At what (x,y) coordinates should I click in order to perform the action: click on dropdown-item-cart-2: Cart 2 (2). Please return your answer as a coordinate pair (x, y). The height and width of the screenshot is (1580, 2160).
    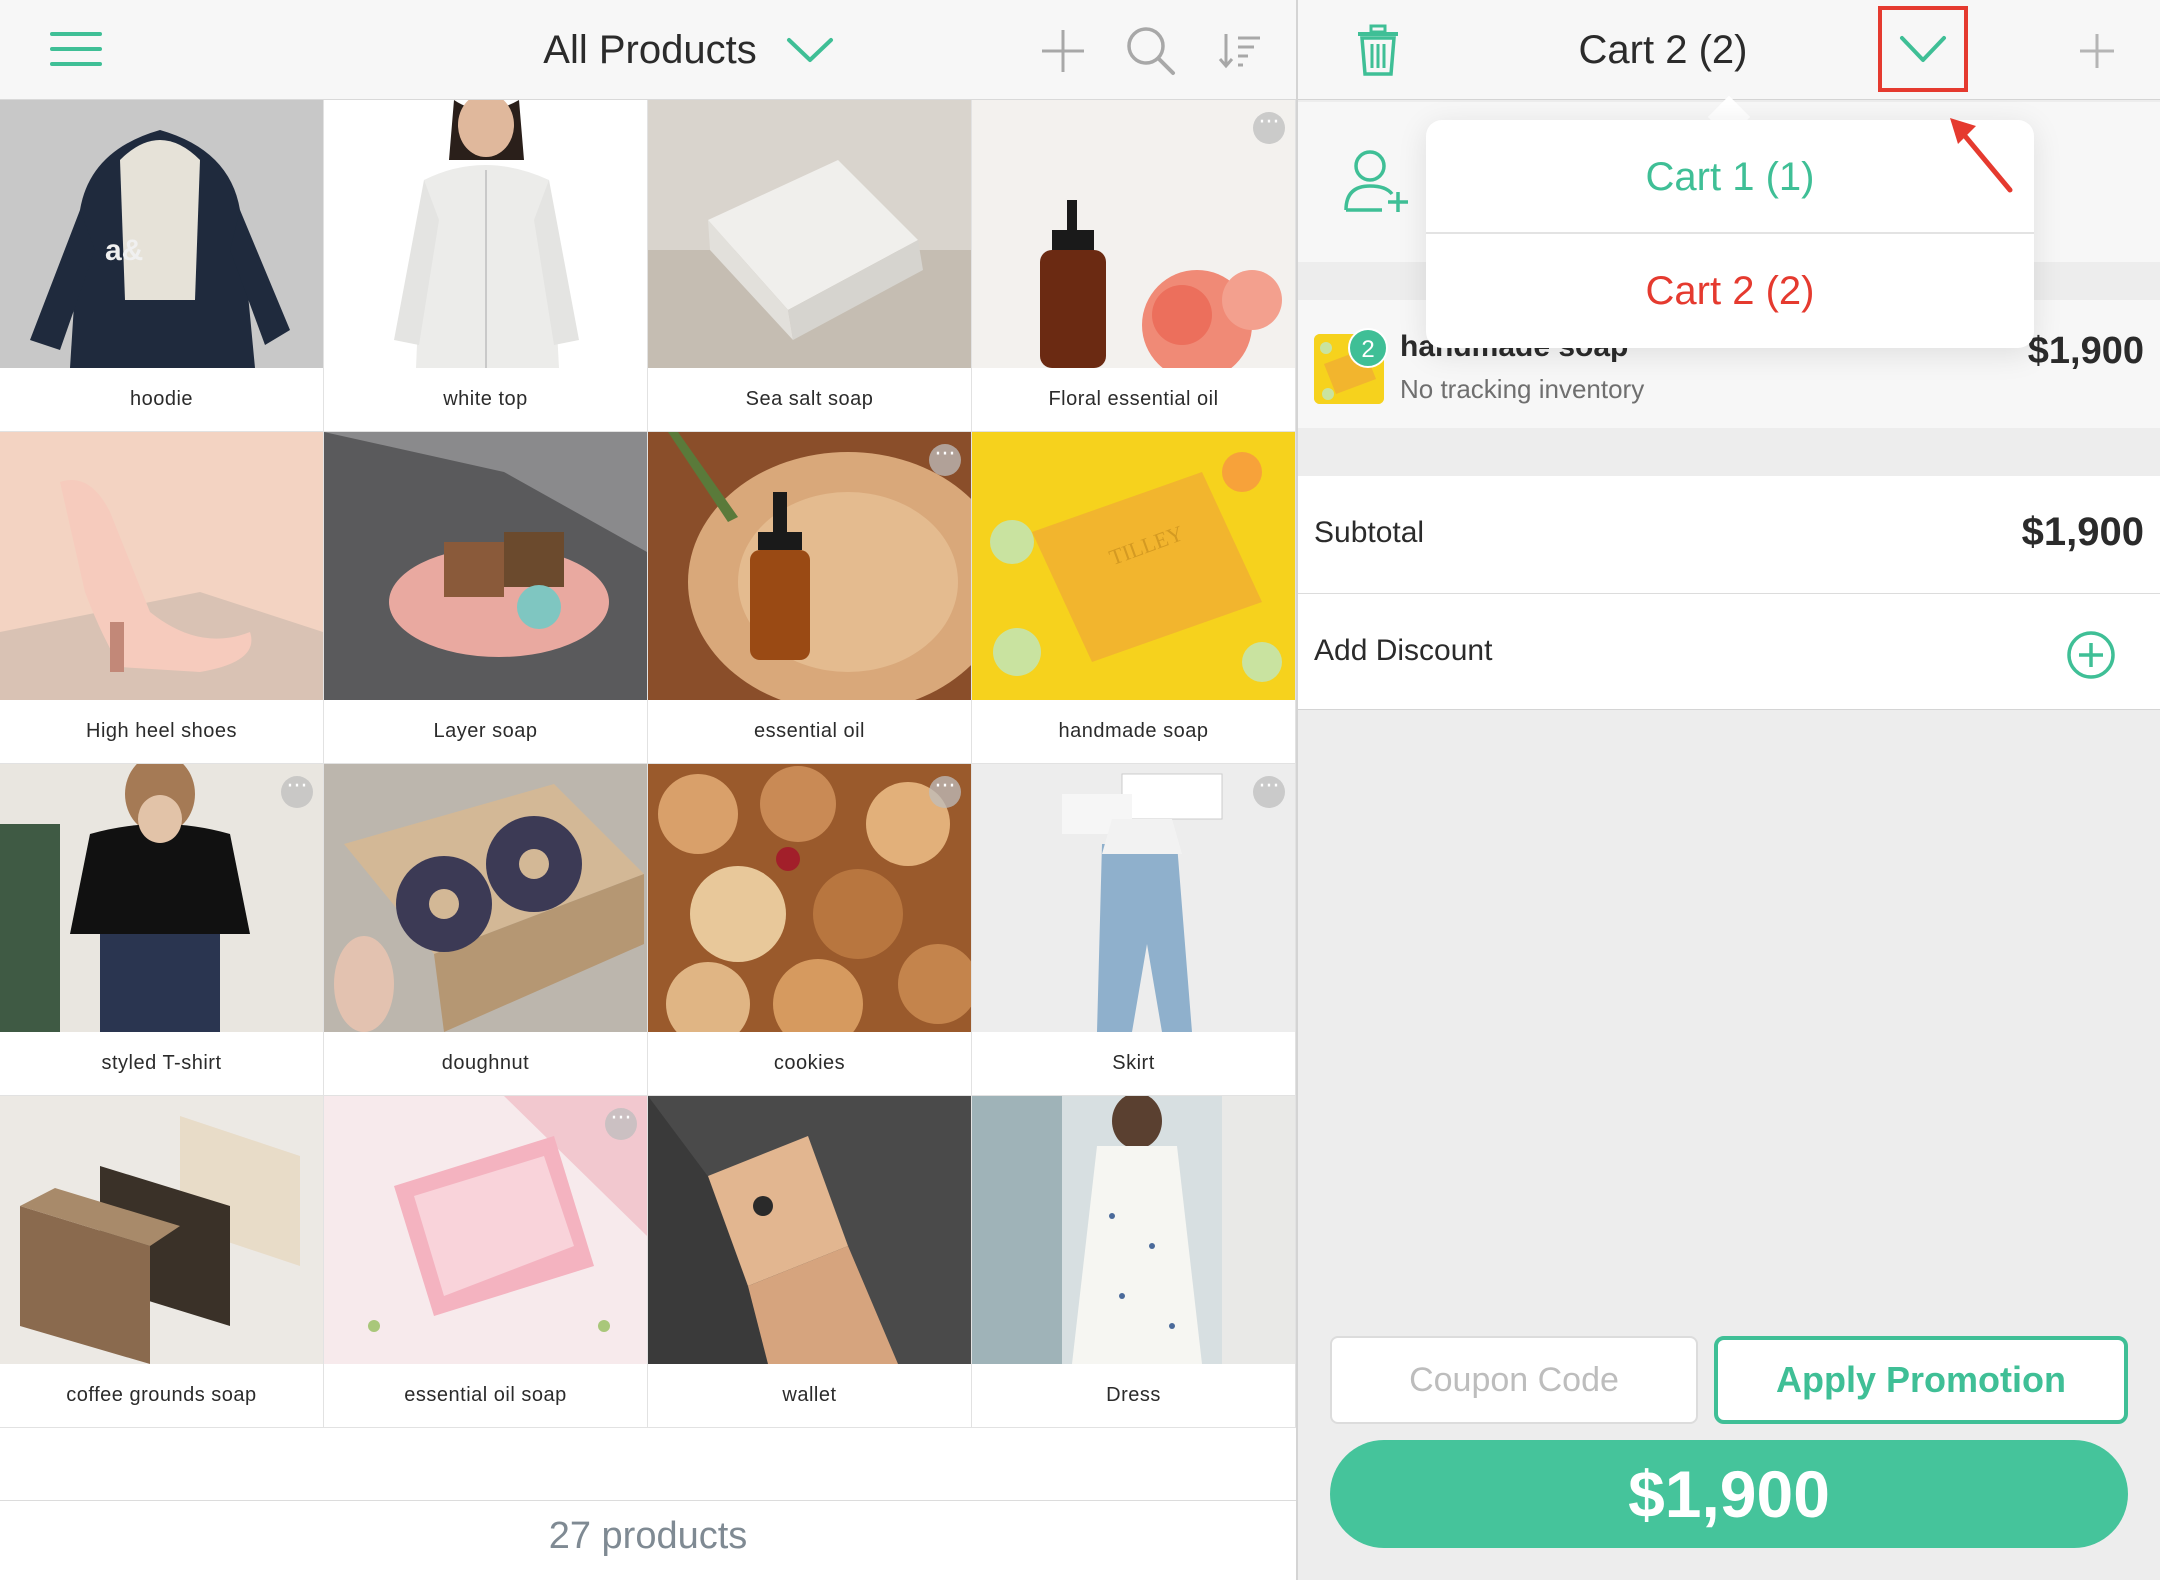
    Looking at the image, I should click on (1730, 291).